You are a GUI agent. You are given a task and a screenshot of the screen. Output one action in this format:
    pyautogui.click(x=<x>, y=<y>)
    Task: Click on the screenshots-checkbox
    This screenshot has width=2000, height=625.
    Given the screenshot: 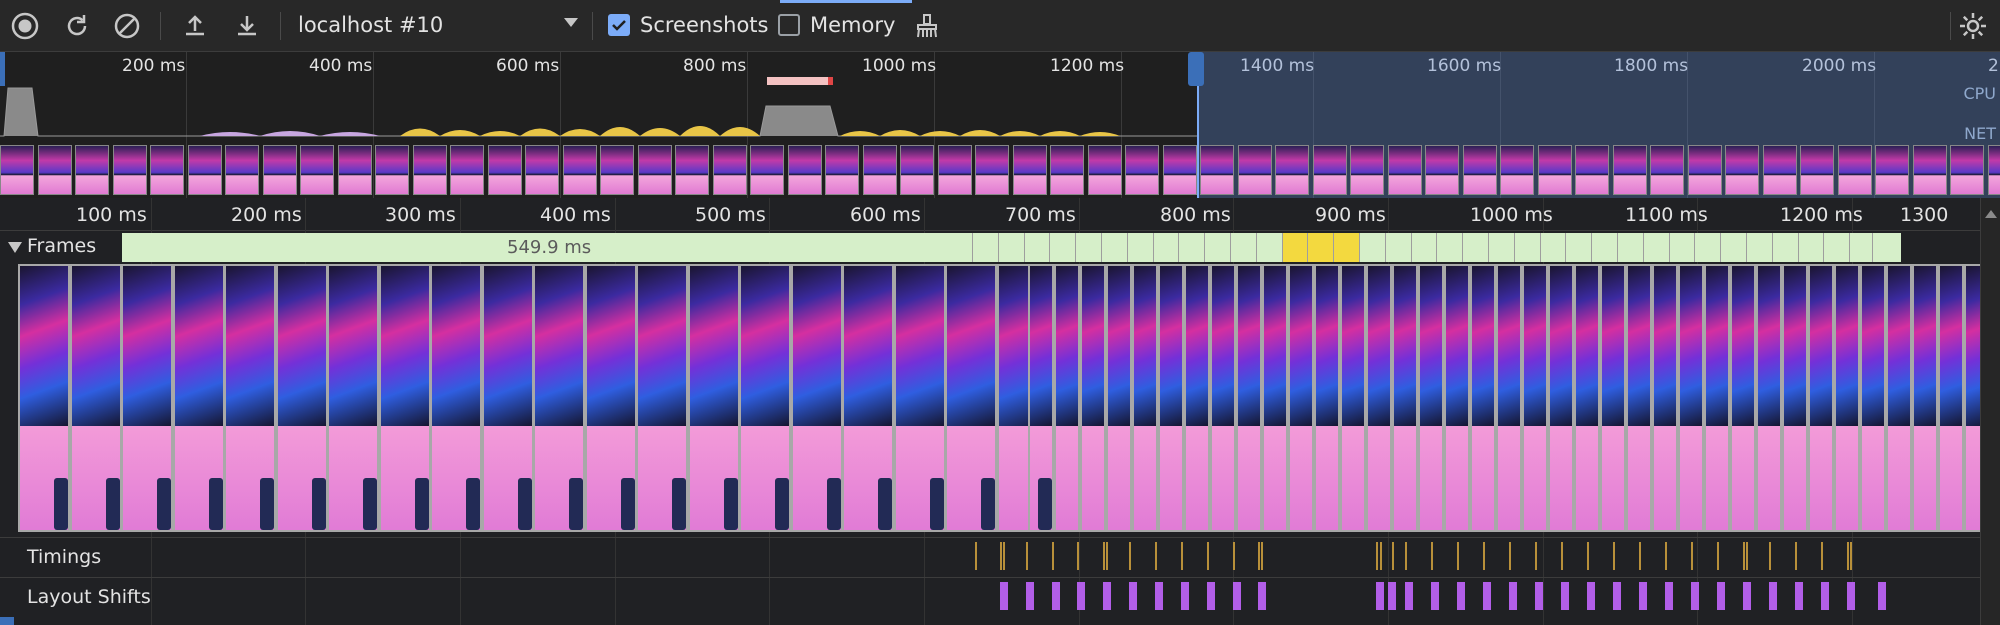 What is the action you would take?
    pyautogui.click(x=619, y=25)
    